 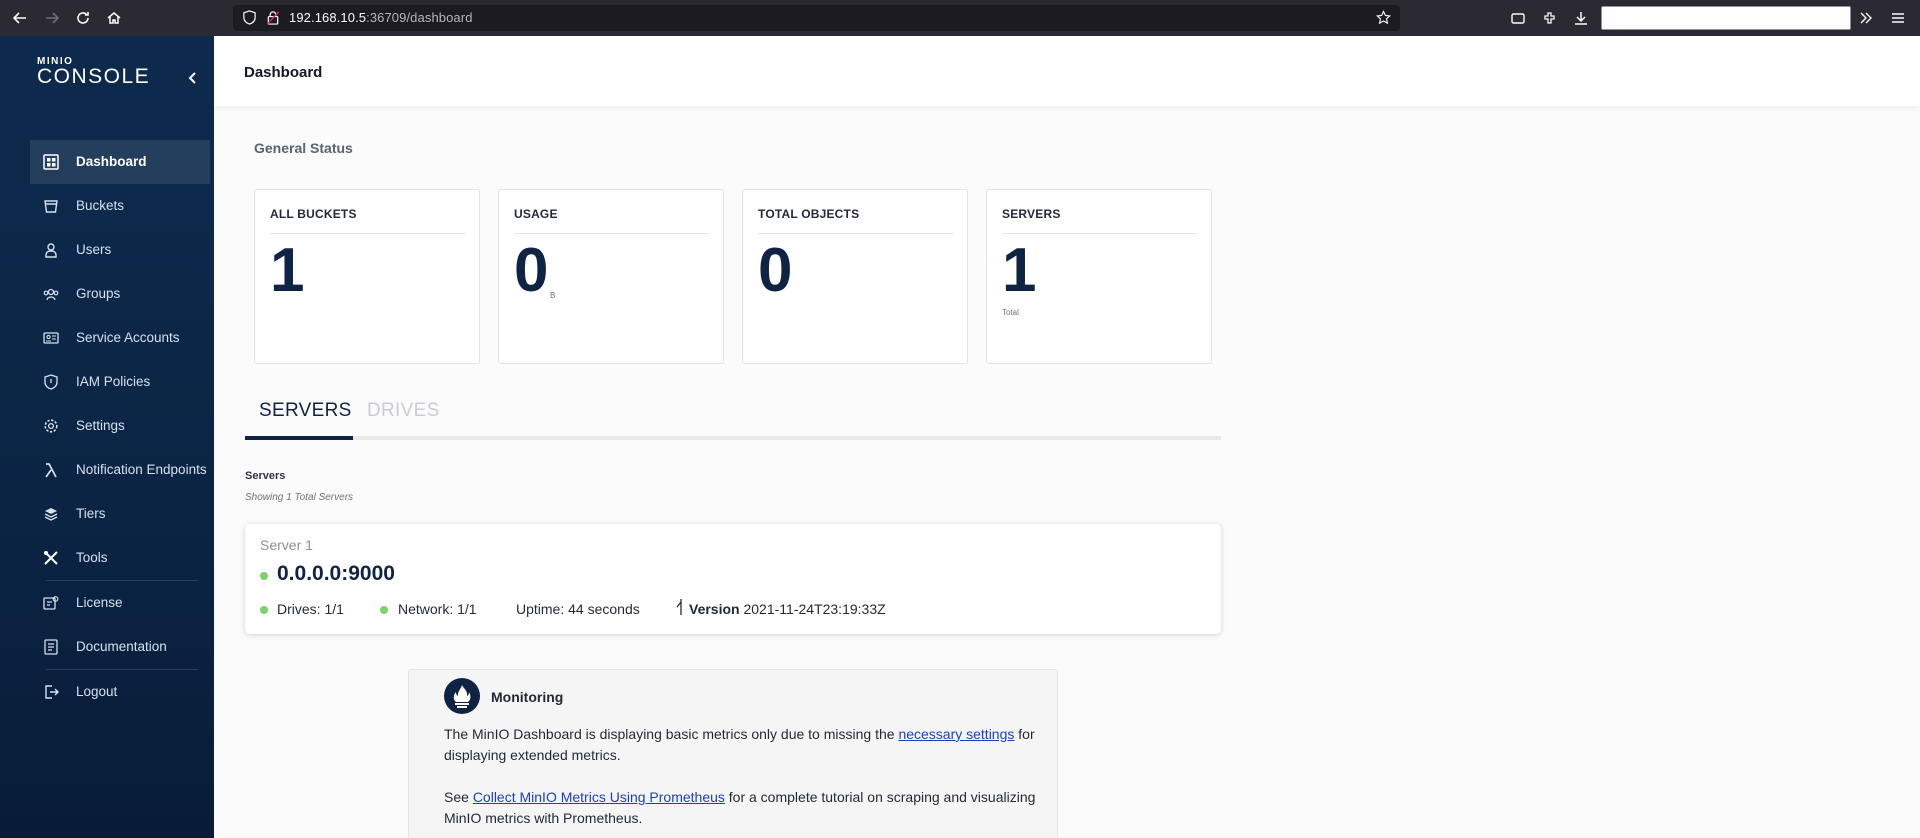 I want to click on sidebar-item-dashboard: Dashboard, so click(x=120, y=162).